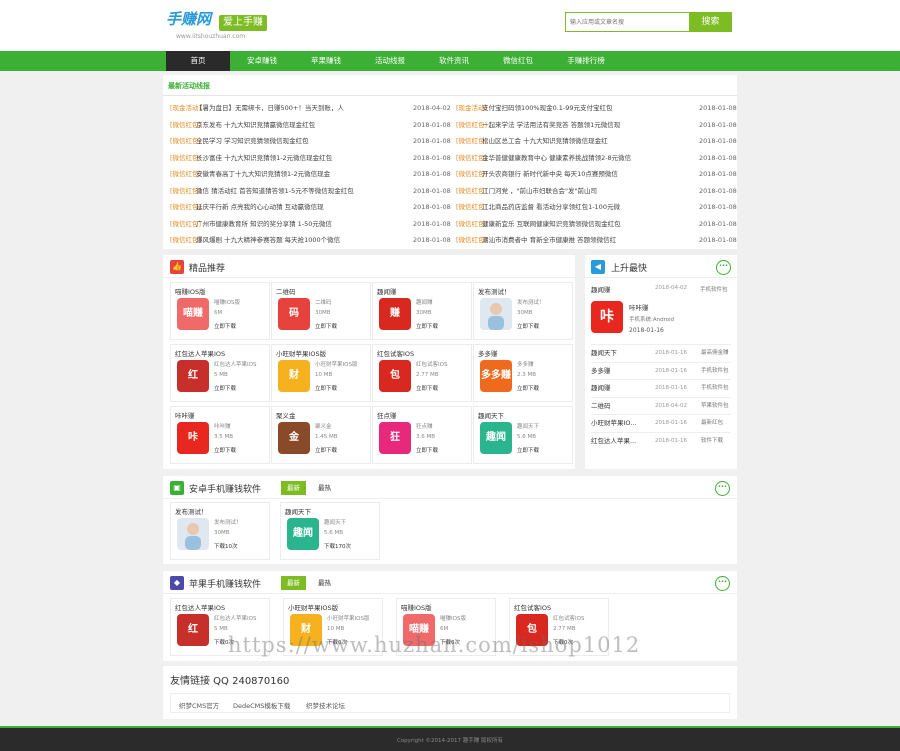 This screenshot has height=751, width=900. I want to click on hot-news-text: 松山区总工会 十九大知识竞猜领微信现金红, so click(571, 141).